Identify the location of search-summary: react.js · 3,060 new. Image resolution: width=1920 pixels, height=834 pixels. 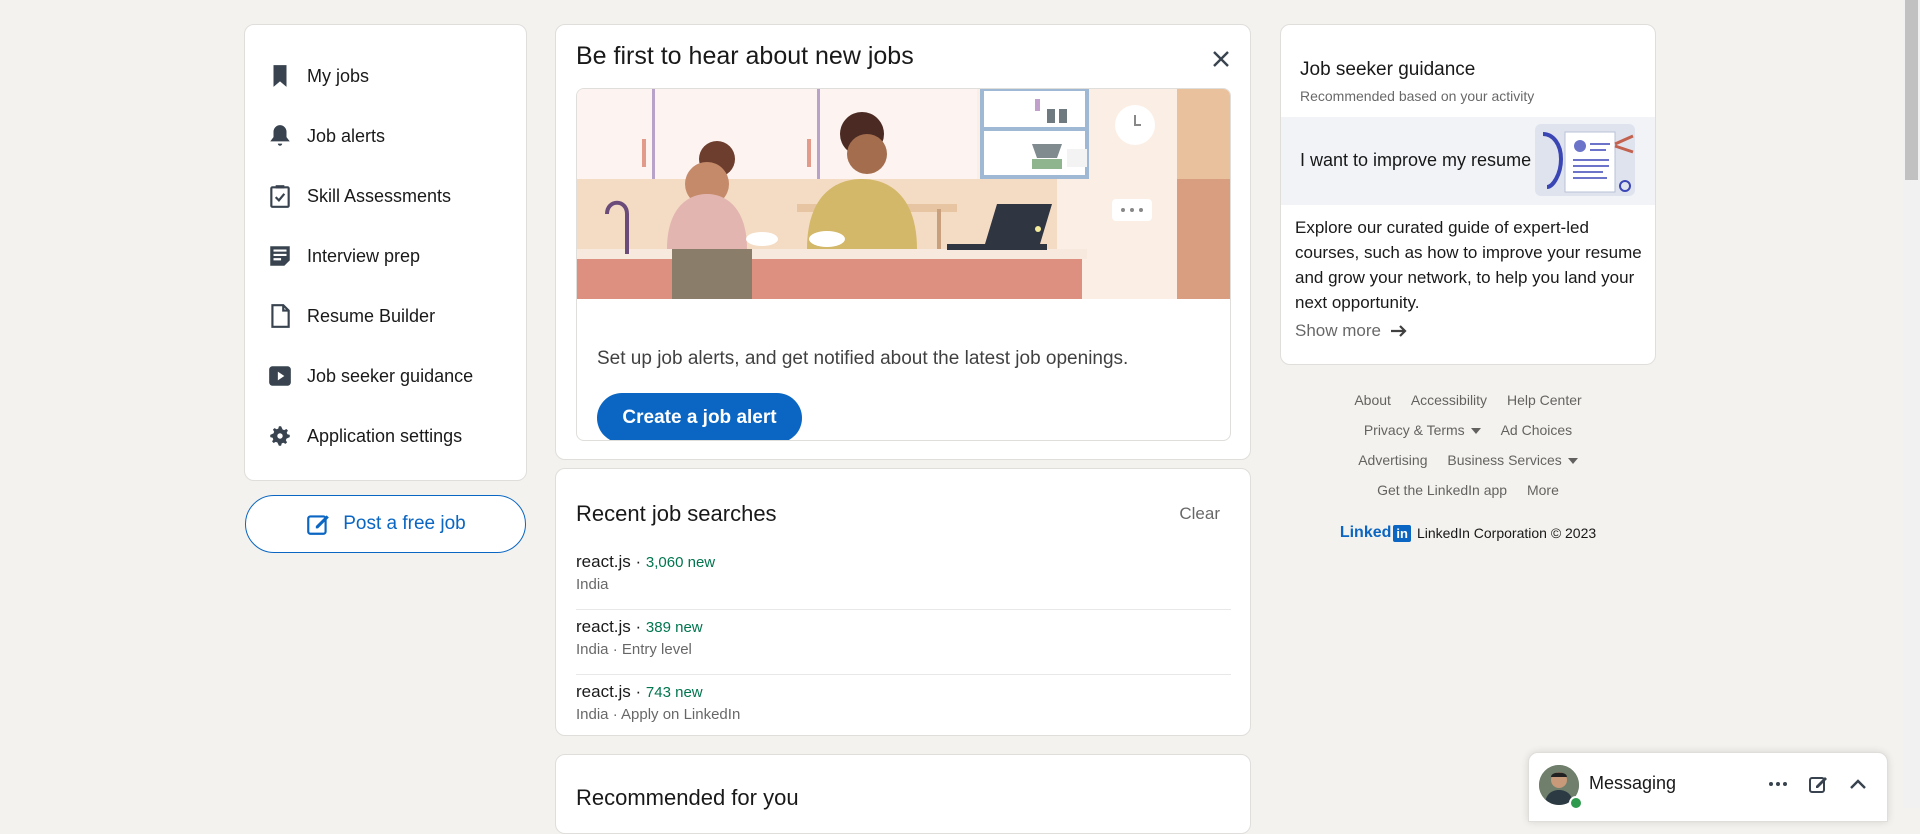
(645, 562).